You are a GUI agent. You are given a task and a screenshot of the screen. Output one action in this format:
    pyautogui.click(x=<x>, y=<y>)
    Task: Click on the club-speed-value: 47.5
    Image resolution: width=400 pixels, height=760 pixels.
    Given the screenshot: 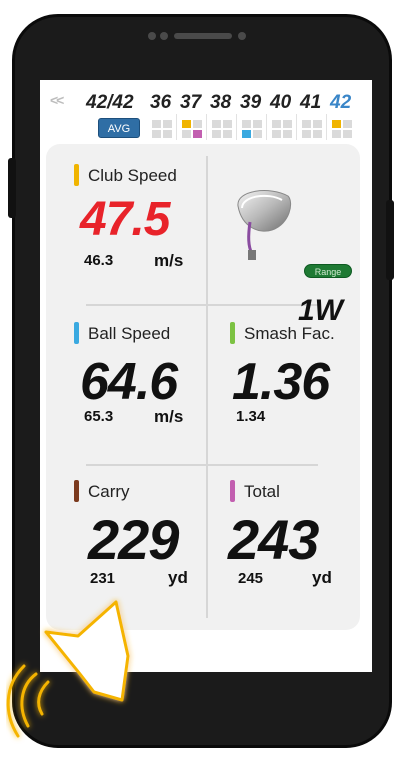 What is the action you would take?
    pyautogui.click(x=125, y=219)
    